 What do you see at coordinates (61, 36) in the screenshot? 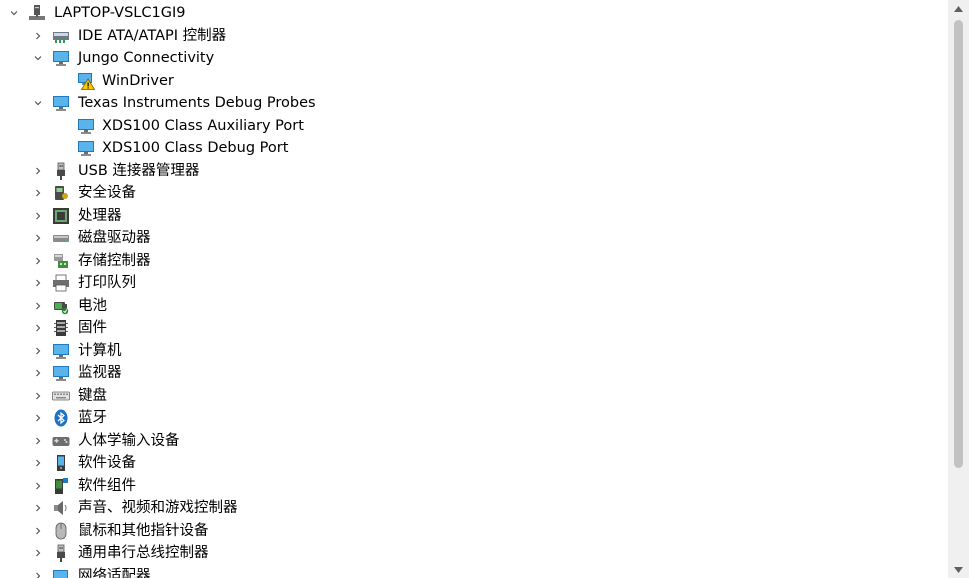
I see `ide-controller-icon` at bounding box center [61, 36].